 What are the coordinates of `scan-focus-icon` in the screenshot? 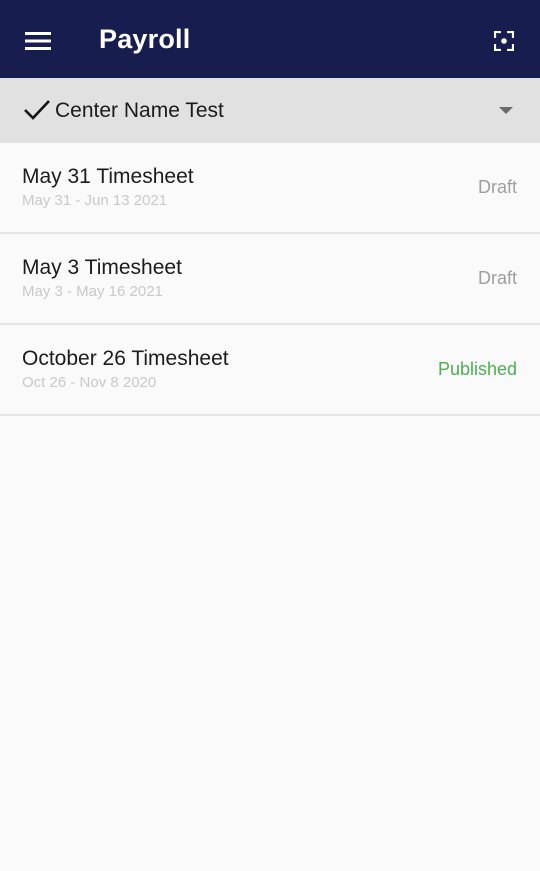 It's located at (504, 41).